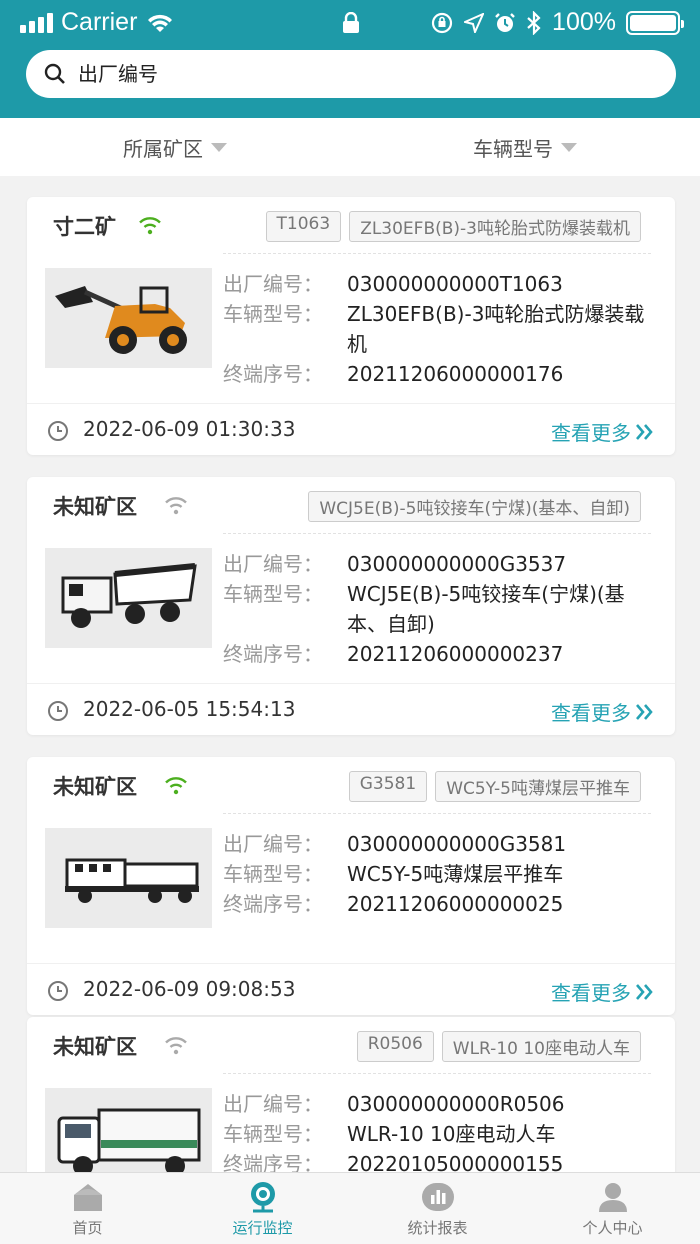 This screenshot has width=700, height=1244. Describe the element at coordinates (303, 226) in the screenshot. I see `tag-code: T1063` at that location.